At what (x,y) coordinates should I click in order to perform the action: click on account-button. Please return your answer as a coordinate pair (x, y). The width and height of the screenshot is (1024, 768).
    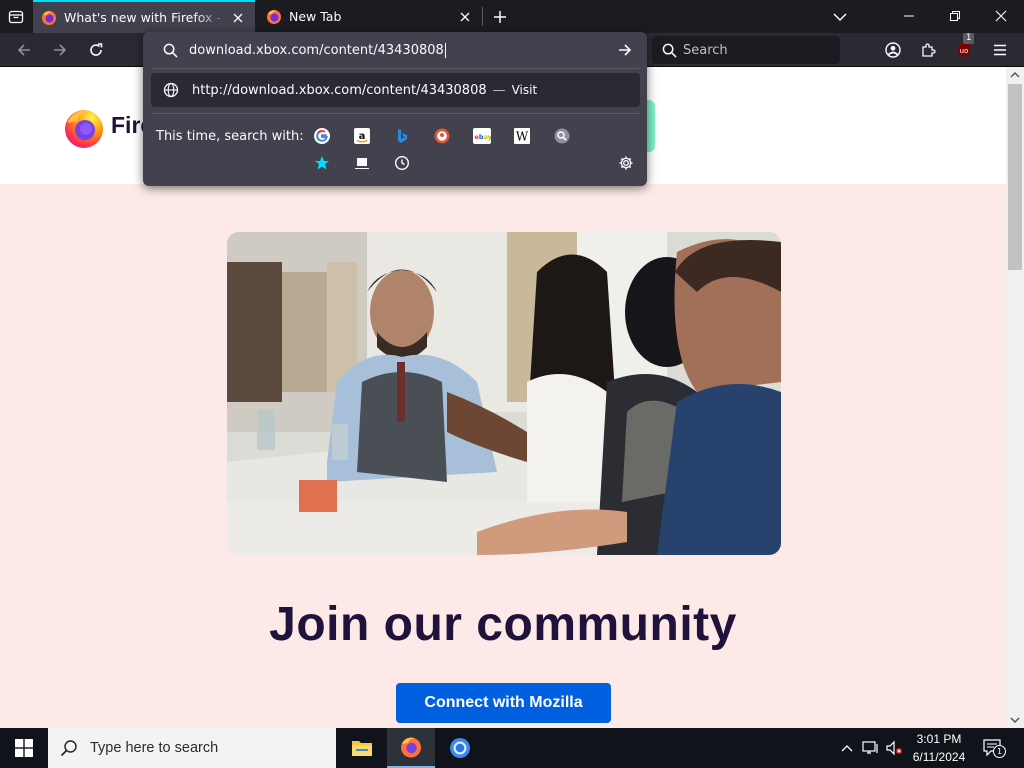
    Looking at the image, I should click on (893, 50).